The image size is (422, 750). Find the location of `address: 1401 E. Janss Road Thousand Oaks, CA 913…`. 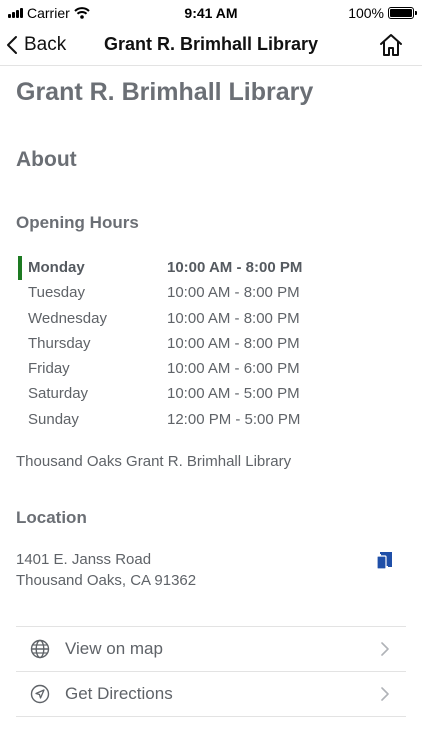

address: 1401 E. Janss Road Thousand Oaks, CA 913… is located at coordinates (106, 570).